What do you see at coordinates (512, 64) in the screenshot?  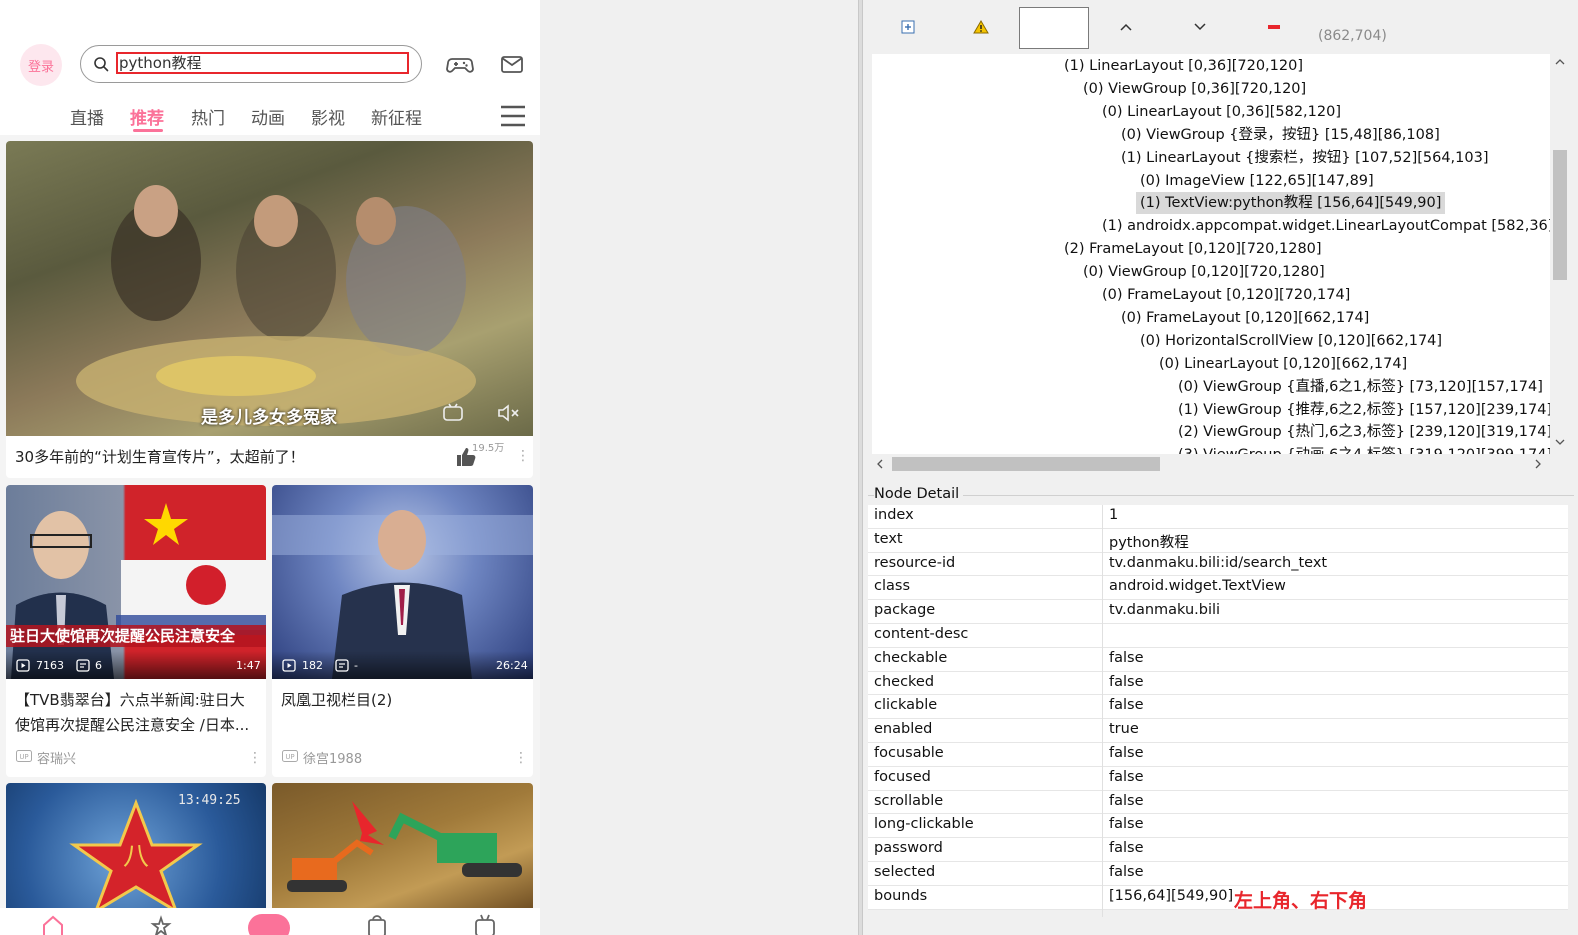 I see `mail-icon` at bounding box center [512, 64].